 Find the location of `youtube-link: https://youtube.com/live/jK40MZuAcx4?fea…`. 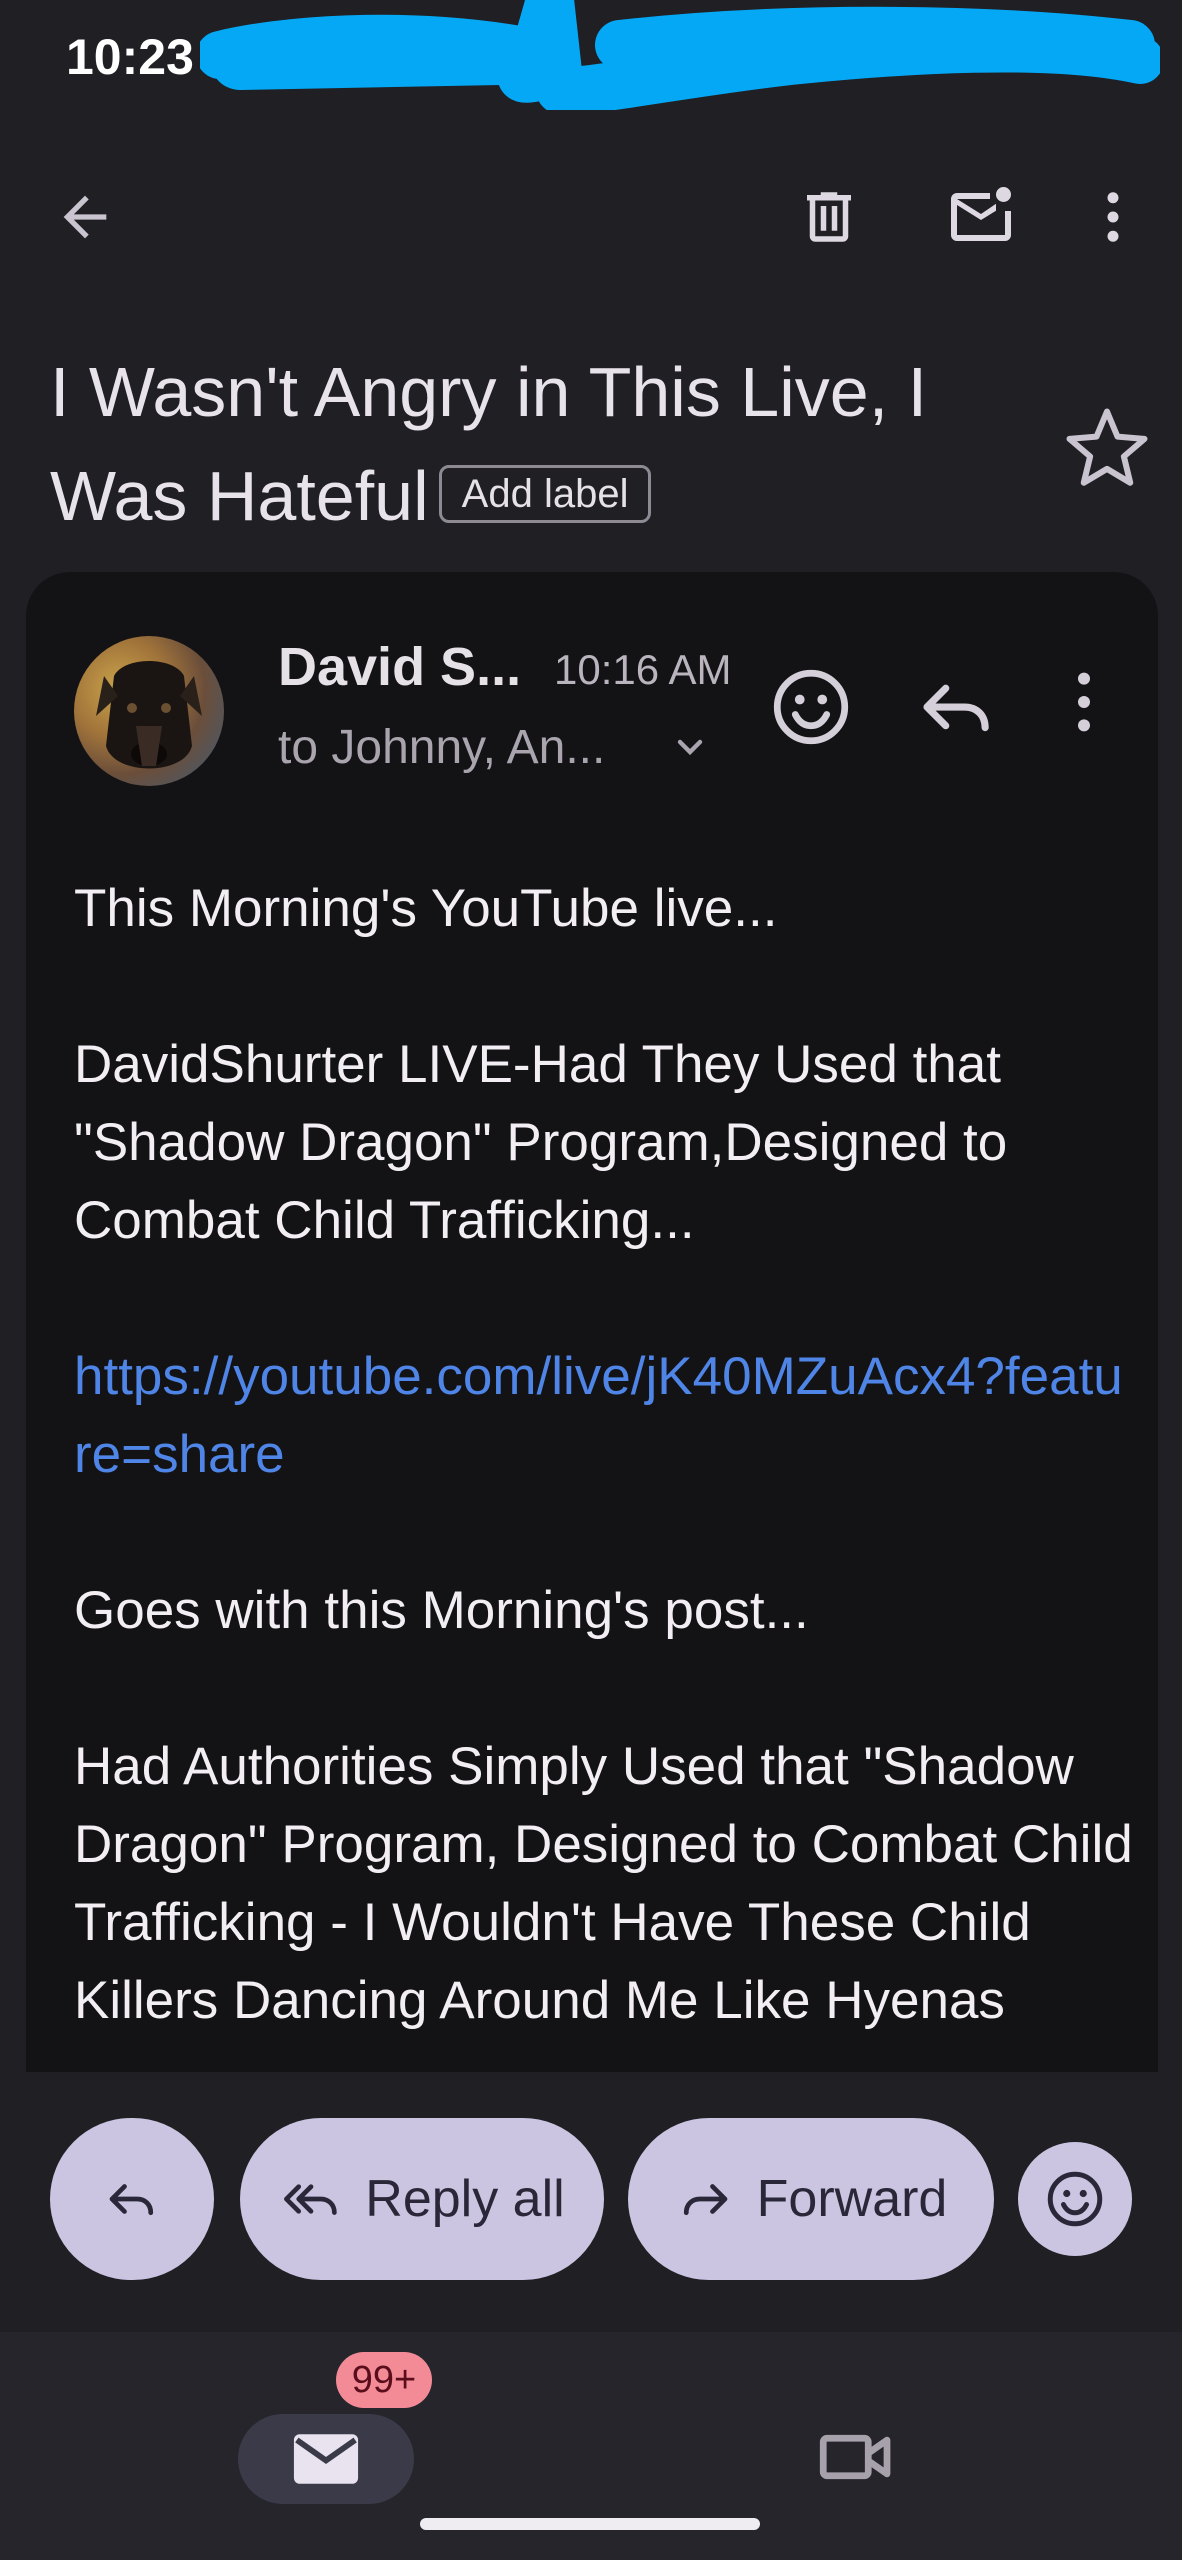

youtube-link: https://youtube.com/live/jK40MZuAcx4?fea… is located at coordinates (604, 1416).